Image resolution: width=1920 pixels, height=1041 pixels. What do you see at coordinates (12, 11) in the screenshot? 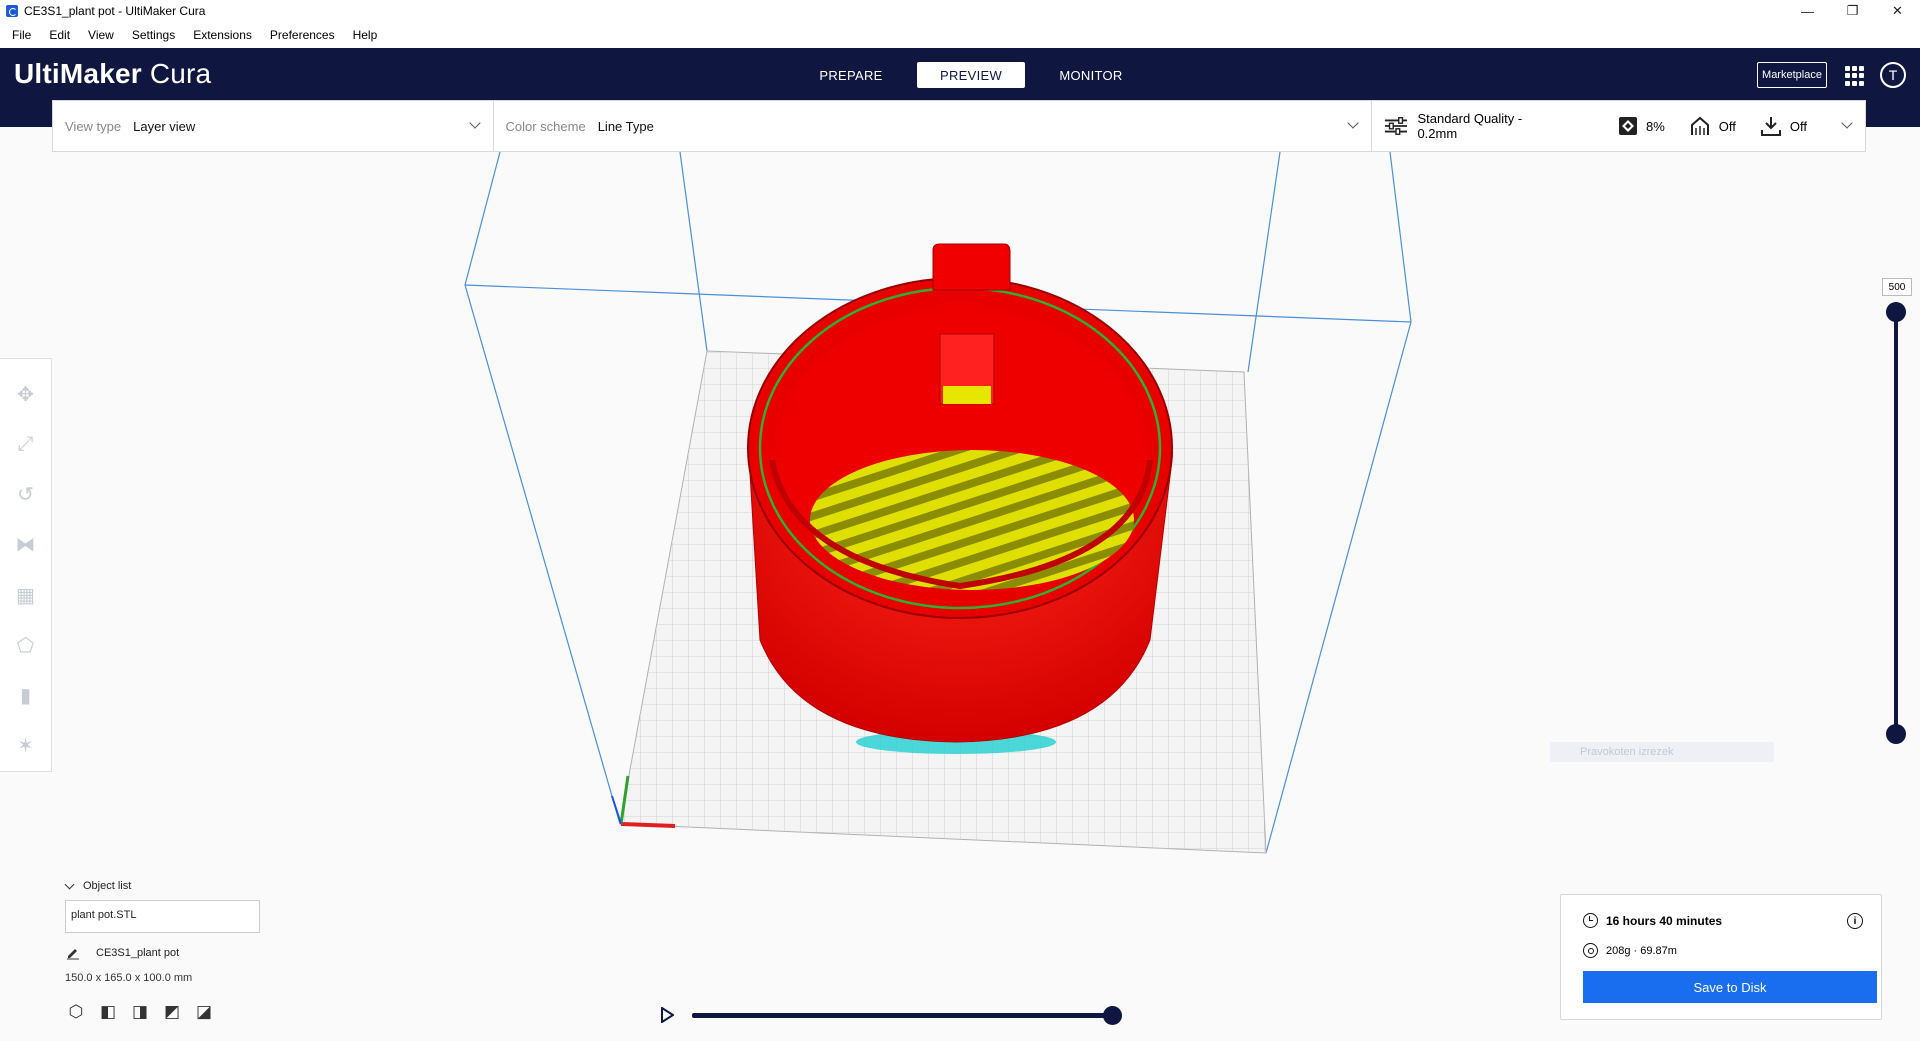
I see `cura-app-icon` at bounding box center [12, 11].